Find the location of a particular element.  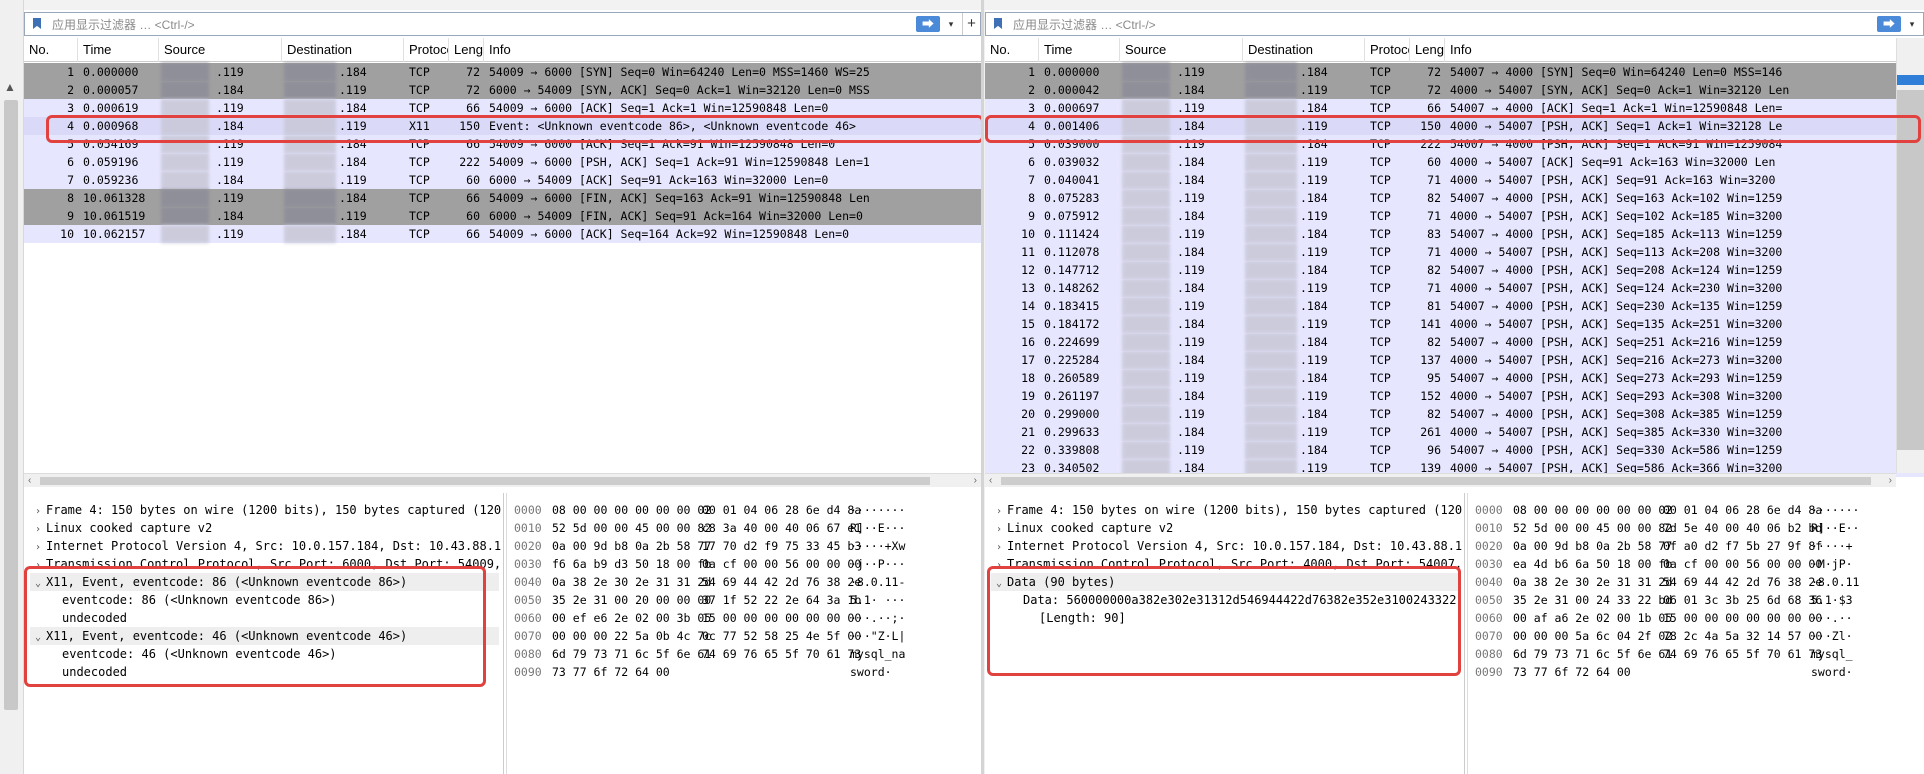

detail-tree-item: eventcode: 46 (<Unknown eventcode 46>) is located at coordinates (191, 654).